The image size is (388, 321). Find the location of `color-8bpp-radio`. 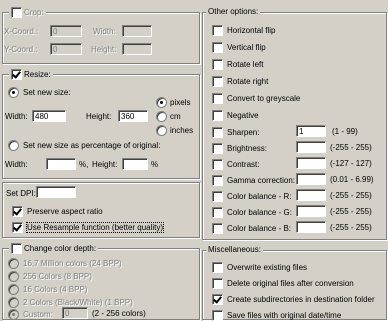

color-8bpp-radio is located at coordinates (13, 276).